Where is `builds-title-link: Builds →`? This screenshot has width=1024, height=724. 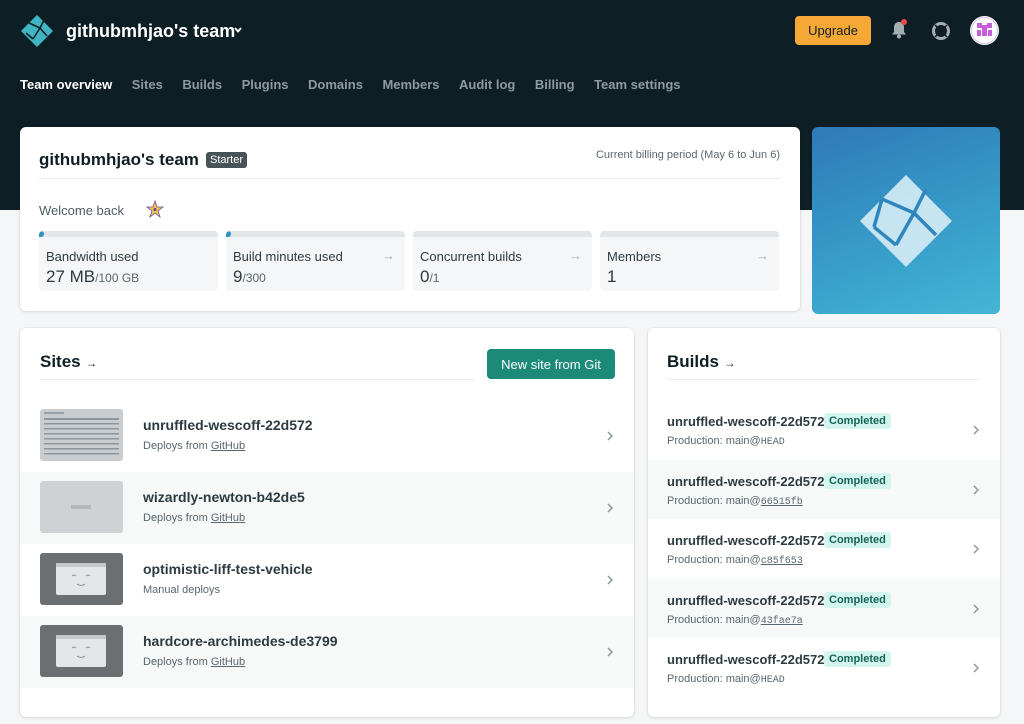
builds-title-link: Builds → is located at coordinates (701, 362).